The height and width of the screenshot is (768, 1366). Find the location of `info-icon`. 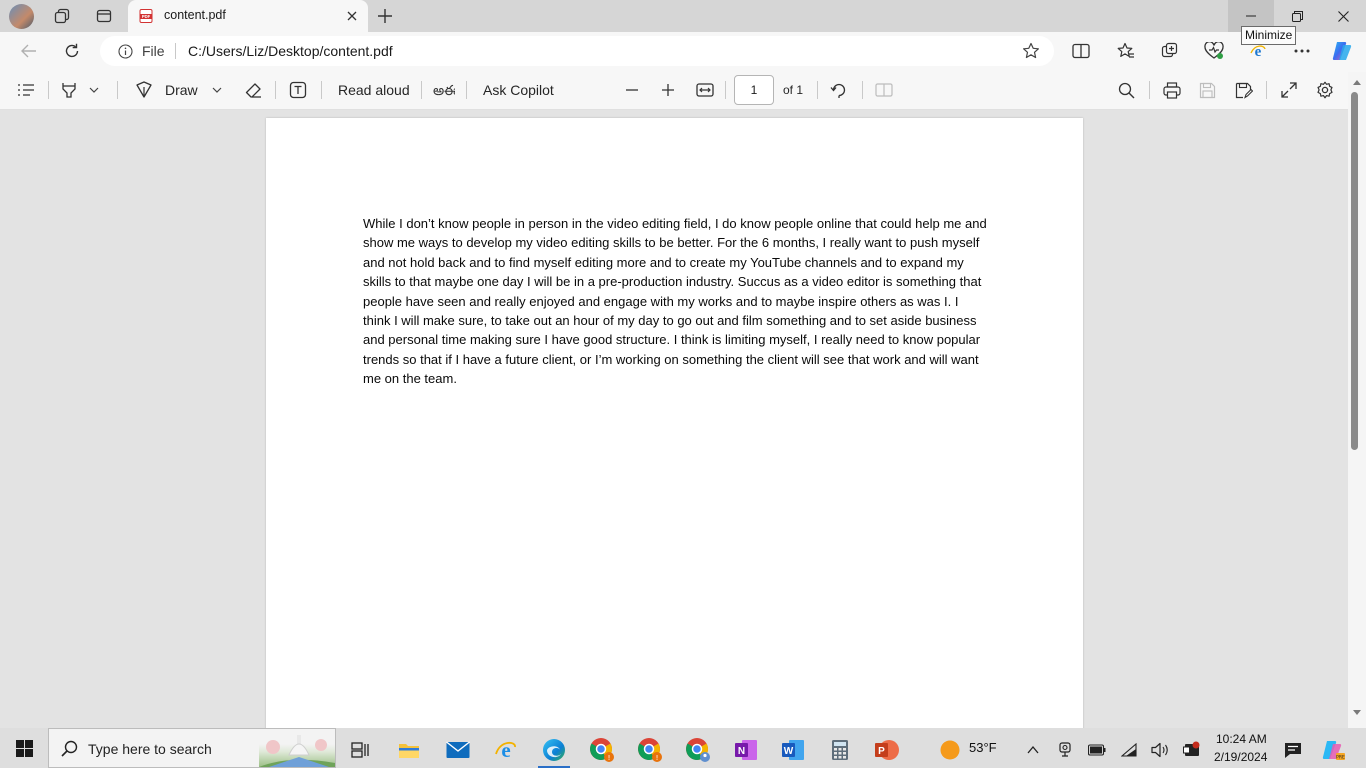

info-icon is located at coordinates (125, 53).